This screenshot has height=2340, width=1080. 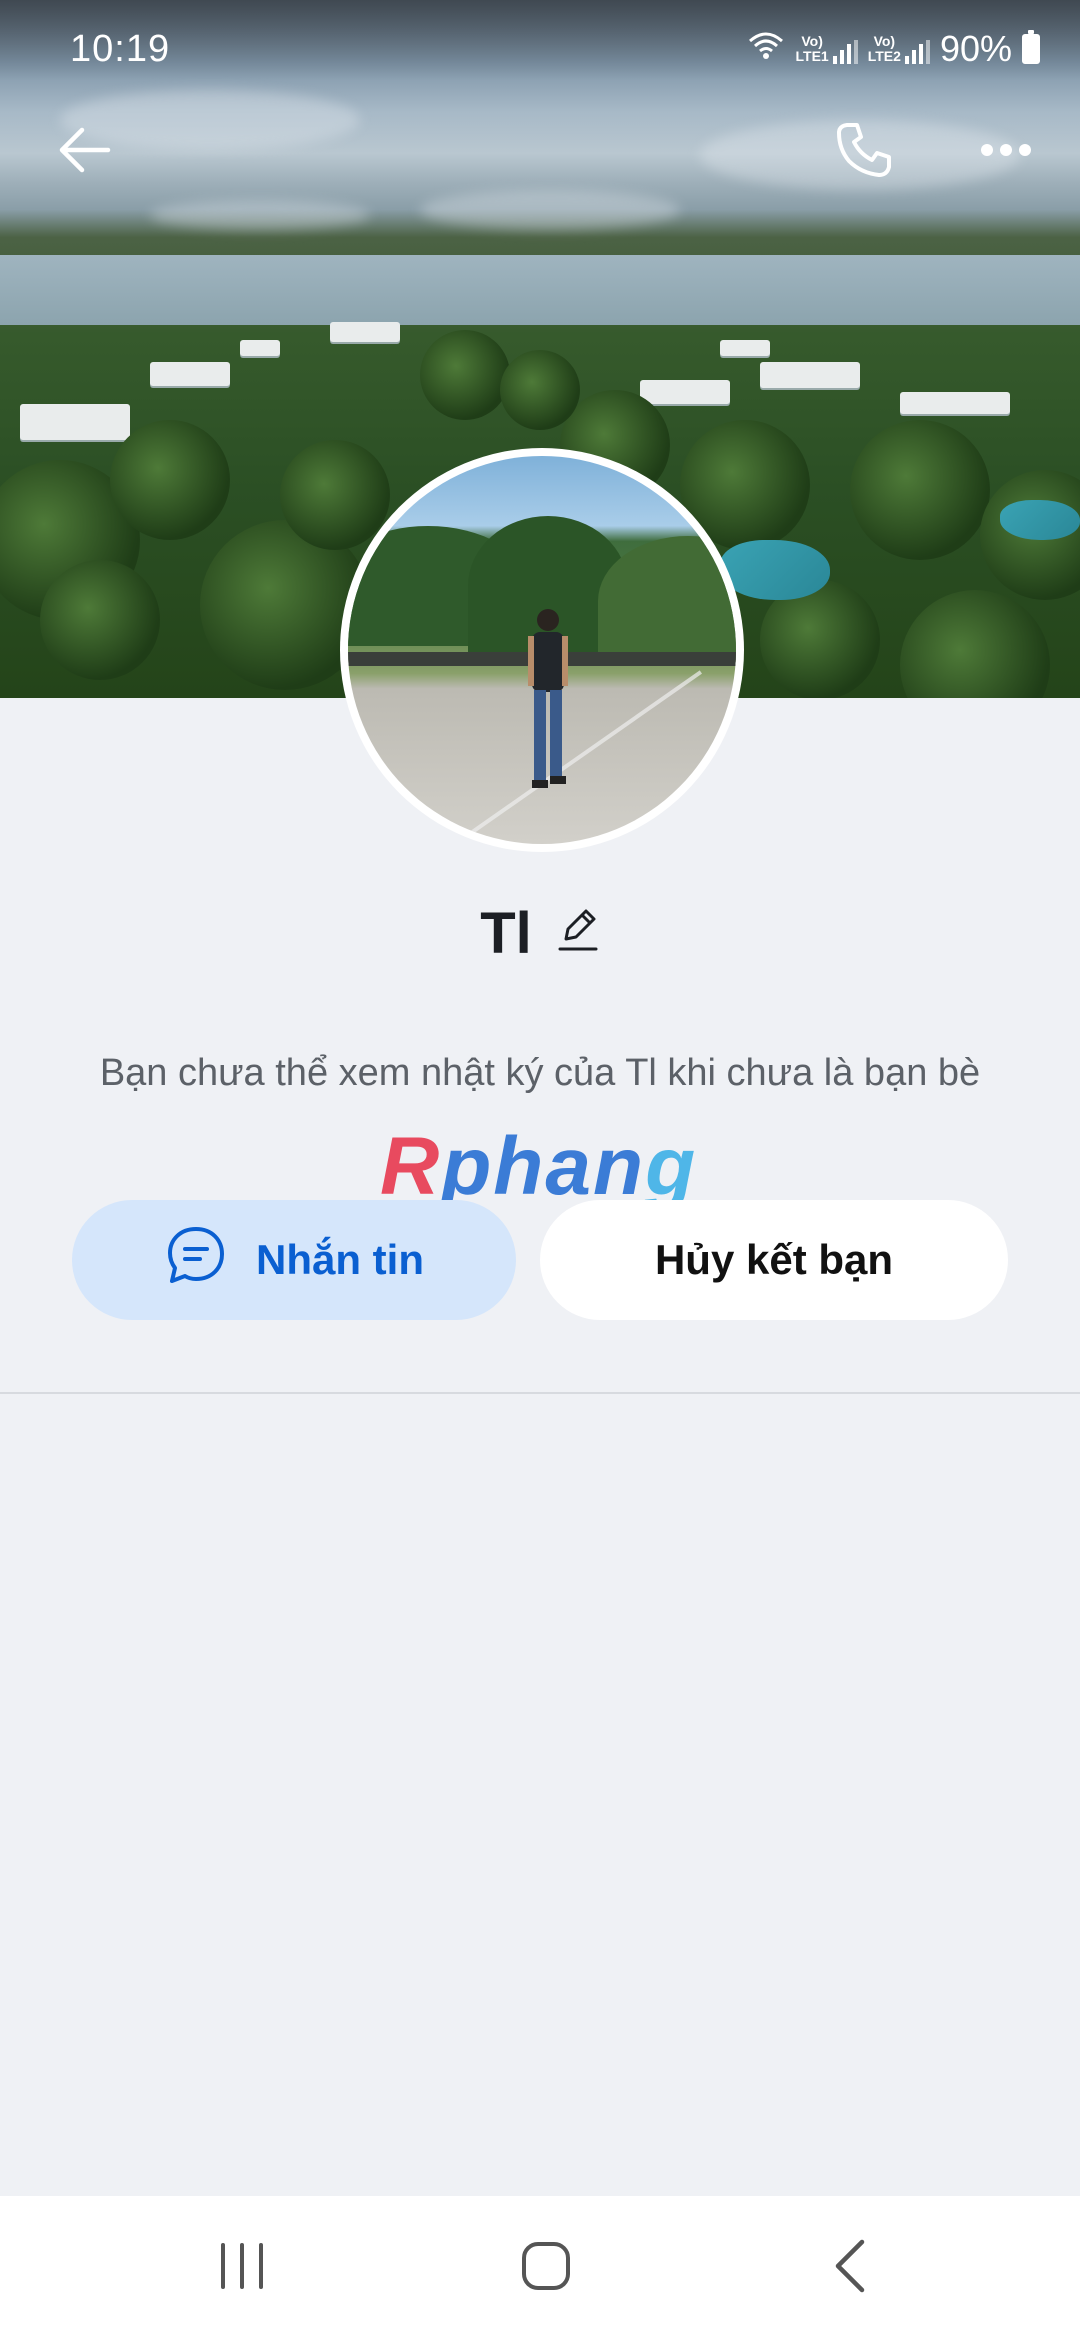 What do you see at coordinates (548, 698) in the screenshot?
I see `person-figure` at bounding box center [548, 698].